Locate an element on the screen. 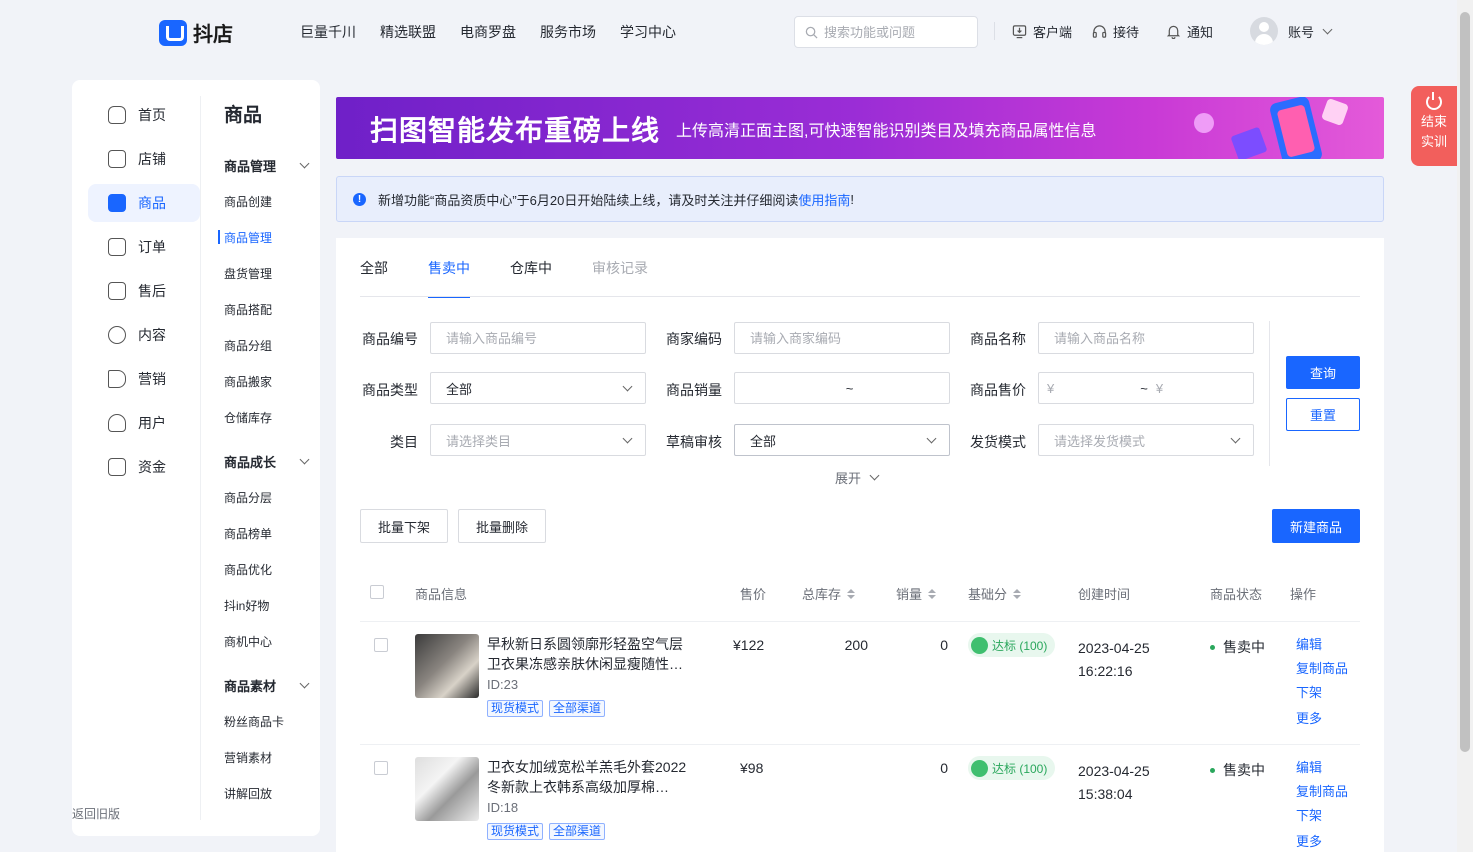 This screenshot has height=852, width=1473. expand-filters-button: 展开 is located at coordinates (857, 477).